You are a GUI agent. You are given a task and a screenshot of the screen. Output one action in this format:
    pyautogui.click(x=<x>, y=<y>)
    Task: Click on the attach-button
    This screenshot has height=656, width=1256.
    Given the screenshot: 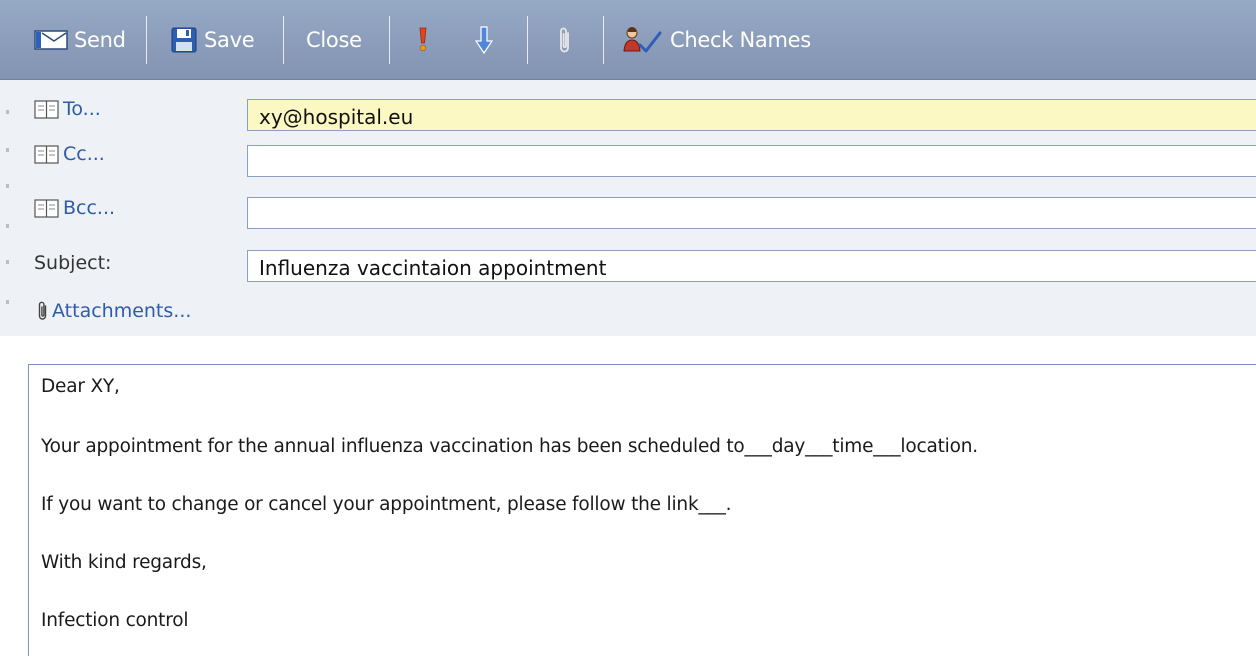 What is the action you would take?
    pyautogui.click(x=565, y=40)
    